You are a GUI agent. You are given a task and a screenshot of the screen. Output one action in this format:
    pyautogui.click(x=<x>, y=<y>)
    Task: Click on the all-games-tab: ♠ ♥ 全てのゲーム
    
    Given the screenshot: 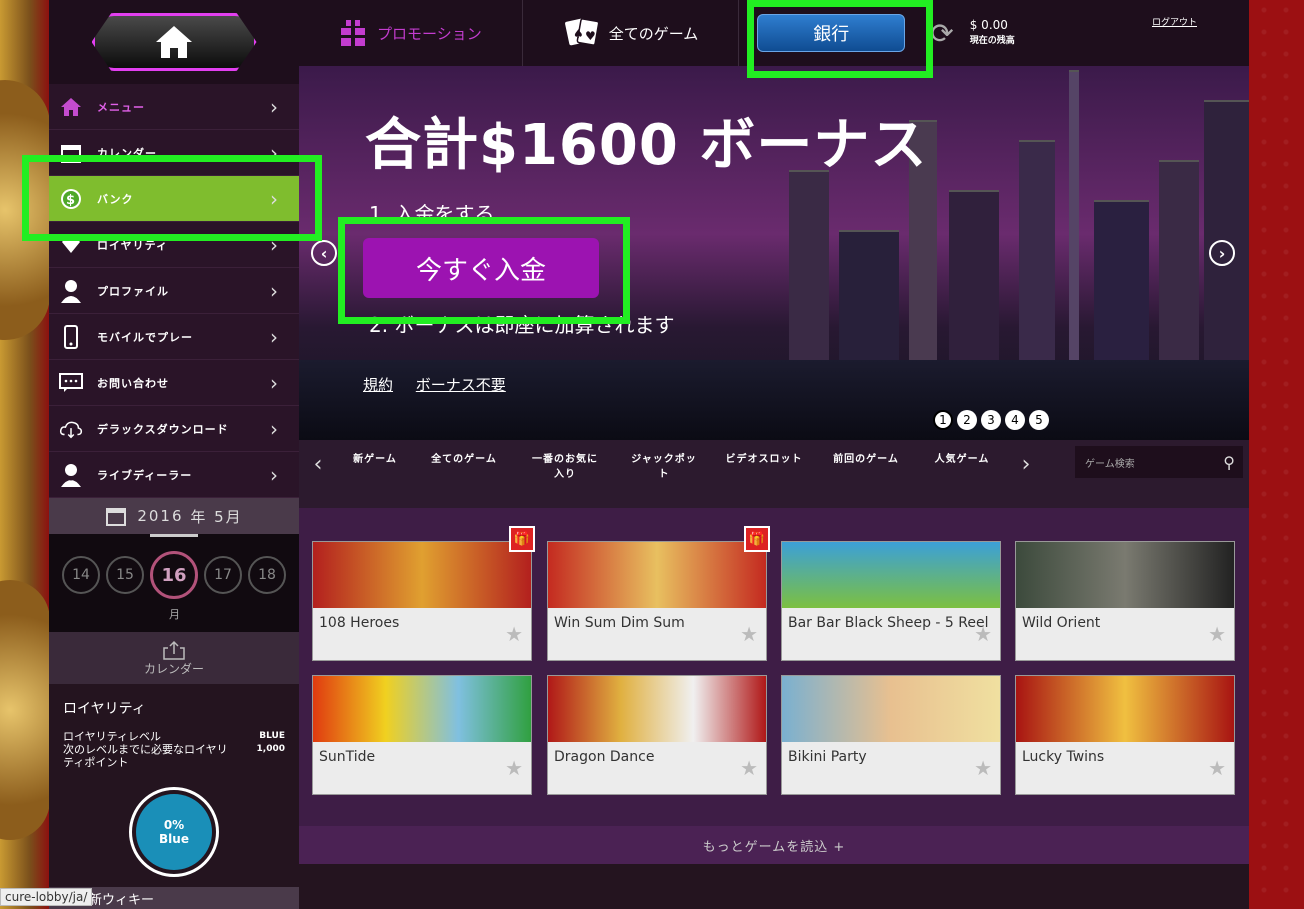 What is the action you would take?
    pyautogui.click(x=631, y=33)
    